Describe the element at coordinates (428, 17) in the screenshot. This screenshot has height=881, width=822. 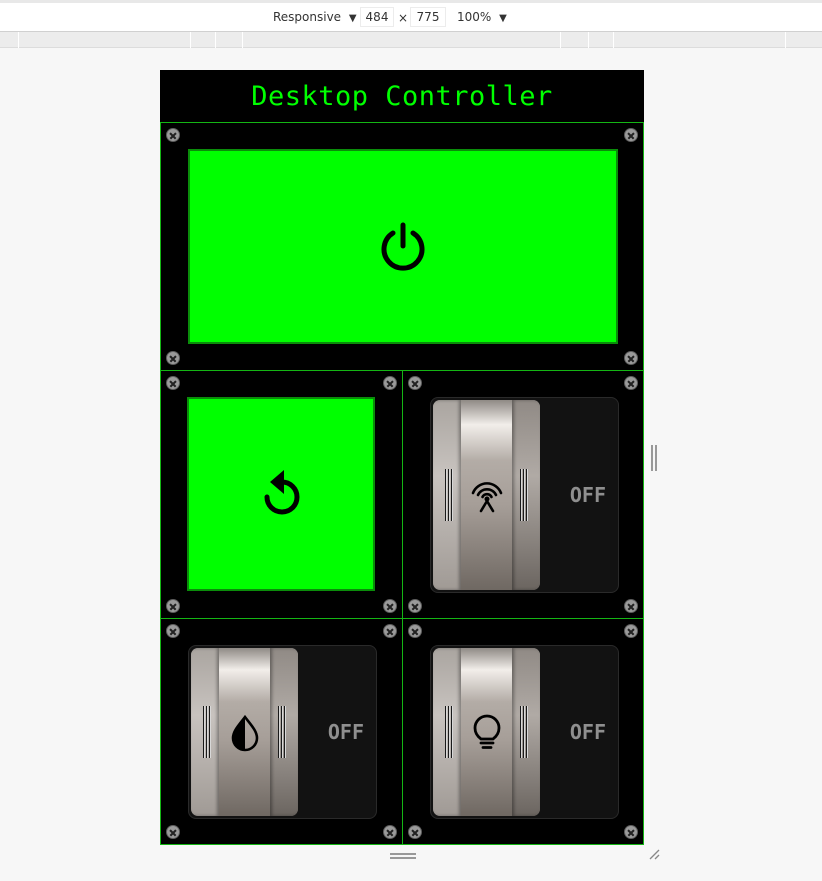
I see `height-input: 775` at that location.